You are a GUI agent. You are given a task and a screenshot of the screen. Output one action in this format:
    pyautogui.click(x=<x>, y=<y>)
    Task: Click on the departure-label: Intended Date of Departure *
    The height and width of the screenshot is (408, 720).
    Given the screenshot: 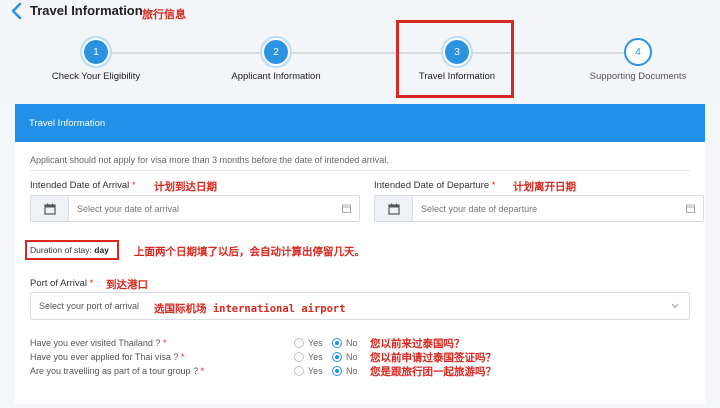 What is the action you would take?
    pyautogui.click(x=434, y=185)
    